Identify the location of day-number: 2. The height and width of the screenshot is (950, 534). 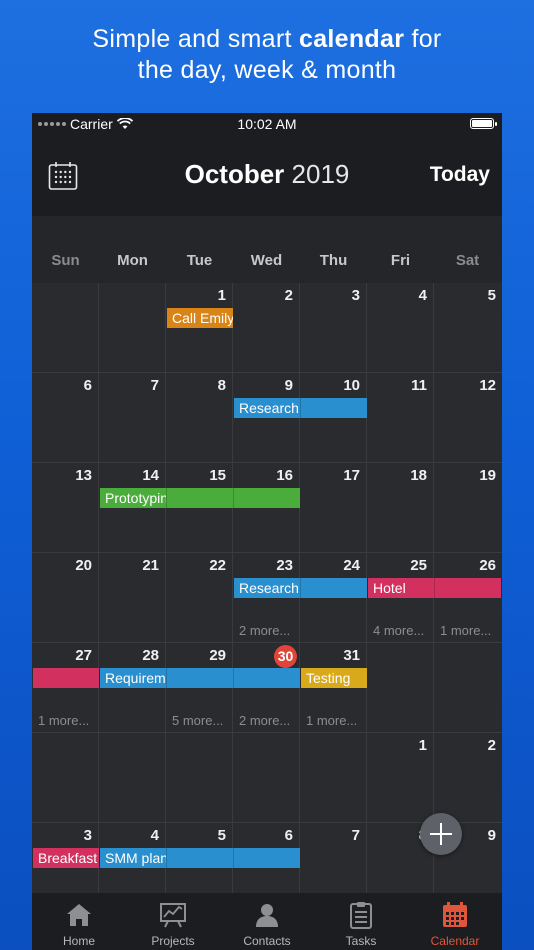
(491, 745).